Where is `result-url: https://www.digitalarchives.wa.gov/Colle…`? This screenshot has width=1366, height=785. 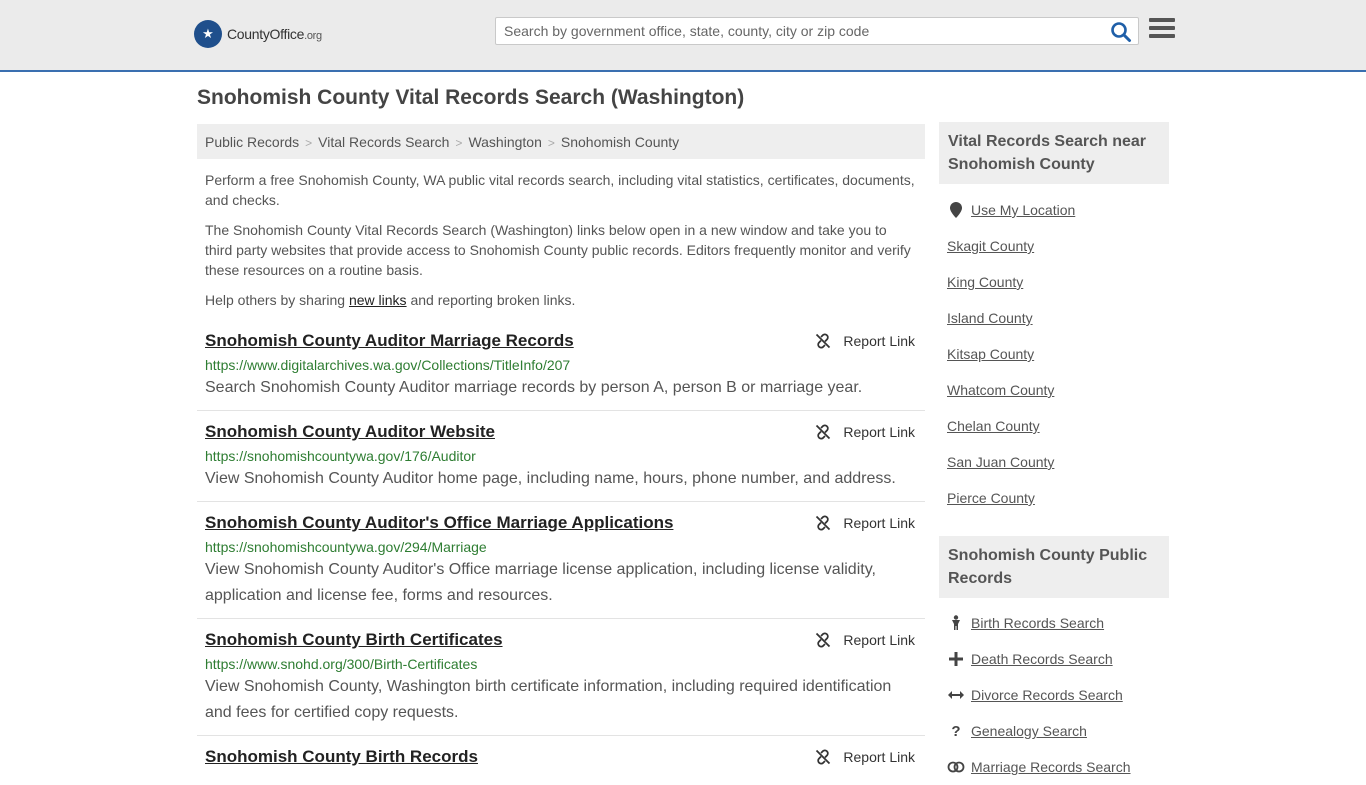 result-url: https://www.digitalarchives.wa.gov/Colle… is located at coordinates (388, 365).